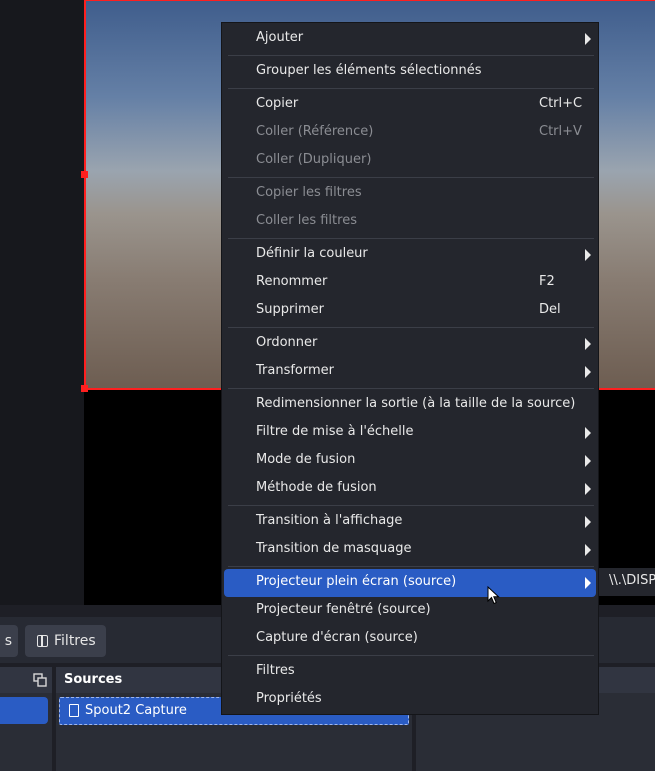 The image size is (655, 771). I want to click on menu-item-transition-masquage: Transition de masquage, so click(410, 550).